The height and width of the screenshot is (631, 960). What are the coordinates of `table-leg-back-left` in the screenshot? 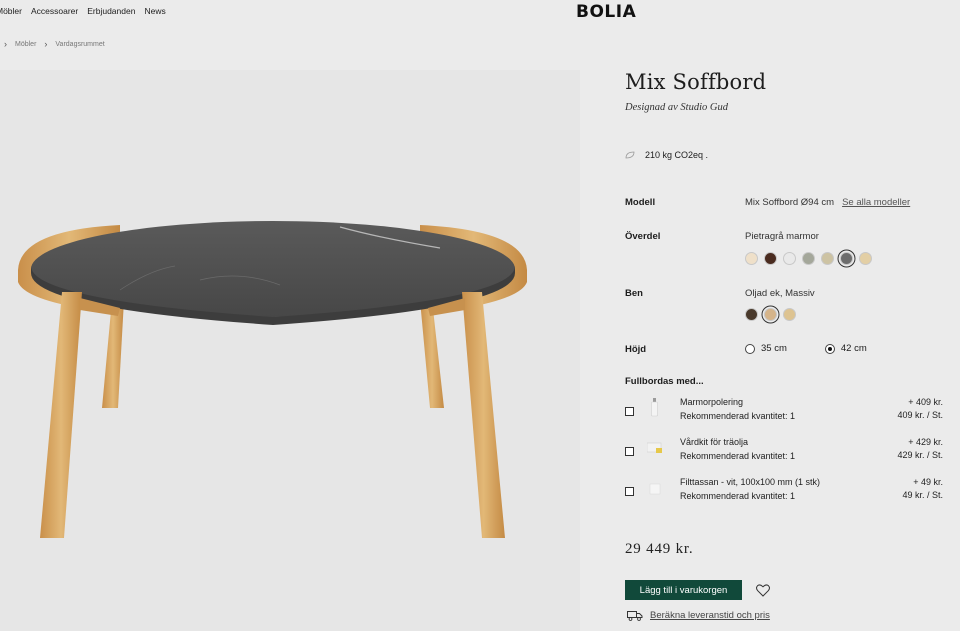 It's located at (113, 354).